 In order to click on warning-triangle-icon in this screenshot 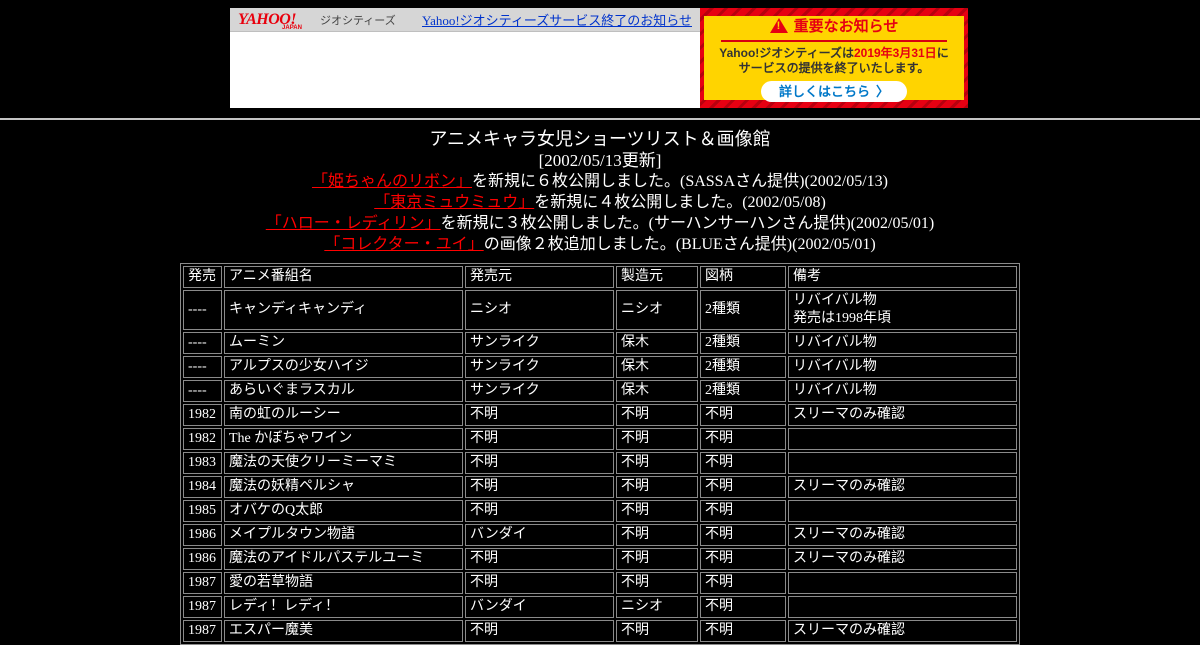, I will do `click(778, 25)`.